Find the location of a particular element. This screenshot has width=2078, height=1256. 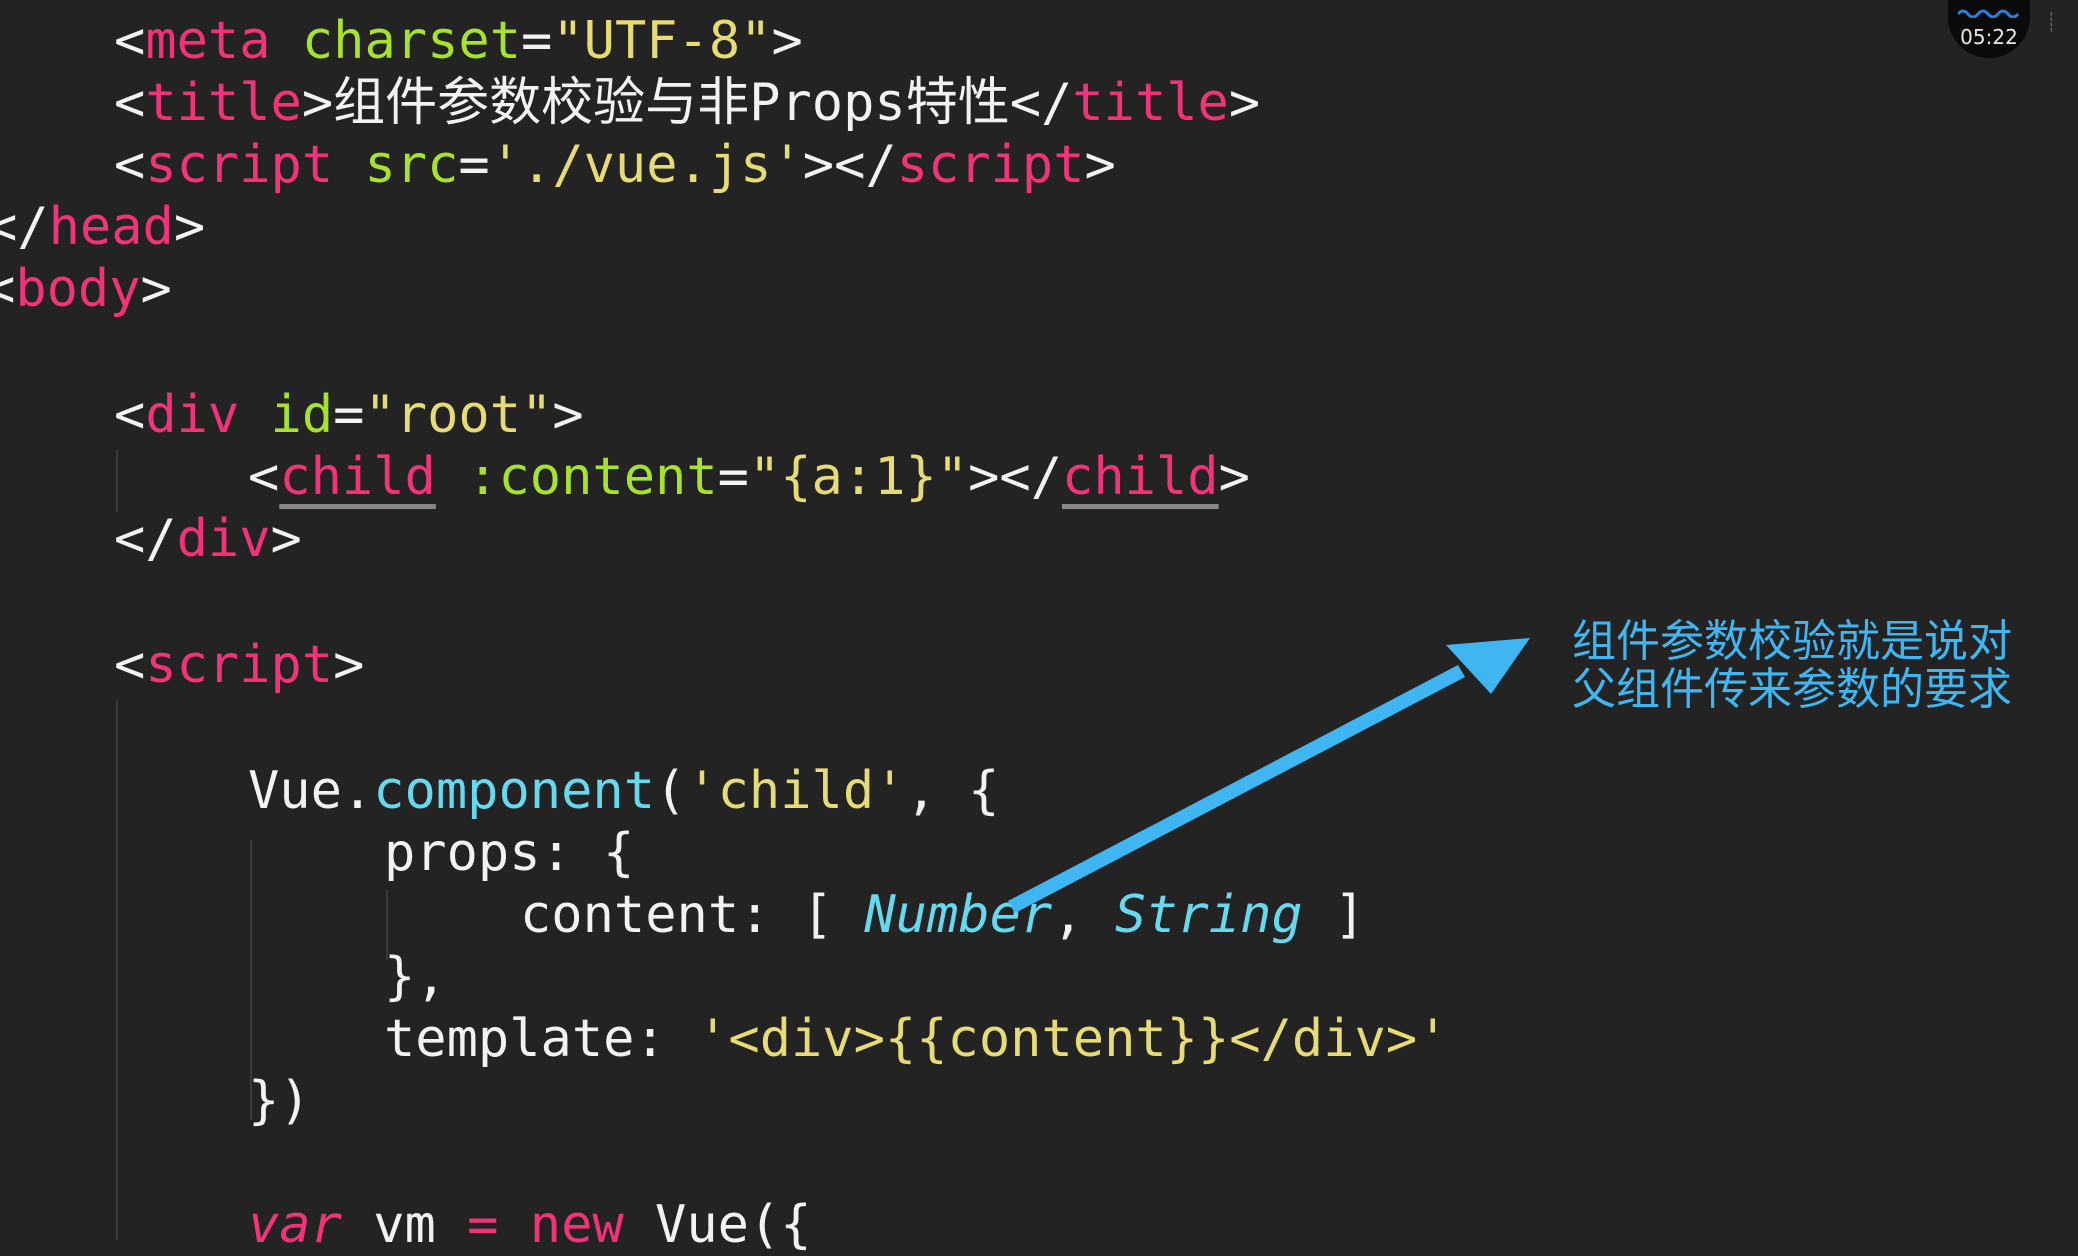

code-line-props-close: }, is located at coordinates (415, 977).